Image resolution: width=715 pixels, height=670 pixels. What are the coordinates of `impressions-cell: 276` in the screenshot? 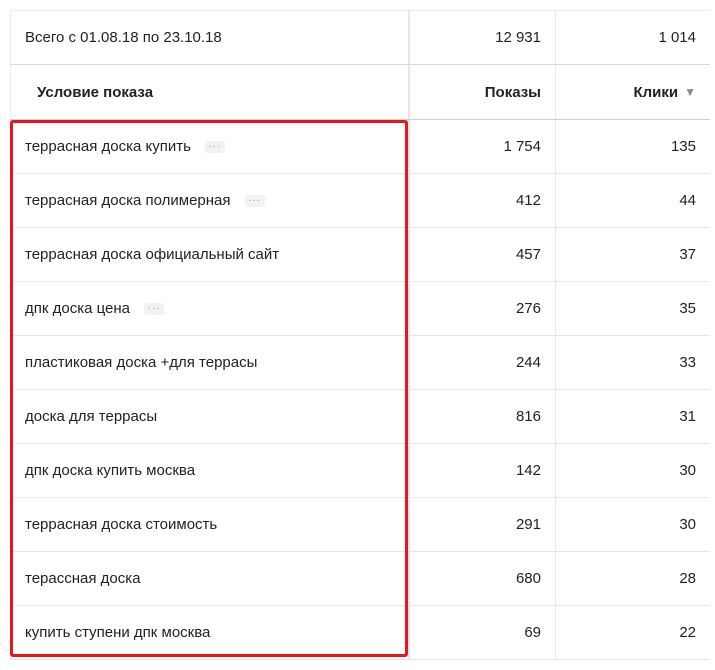 It's located at (483, 308).